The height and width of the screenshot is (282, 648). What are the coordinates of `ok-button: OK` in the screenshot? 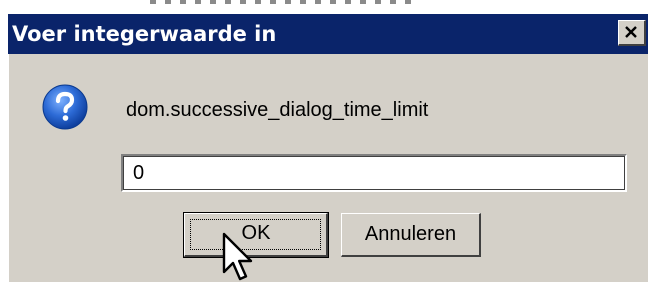 It's located at (256, 235).